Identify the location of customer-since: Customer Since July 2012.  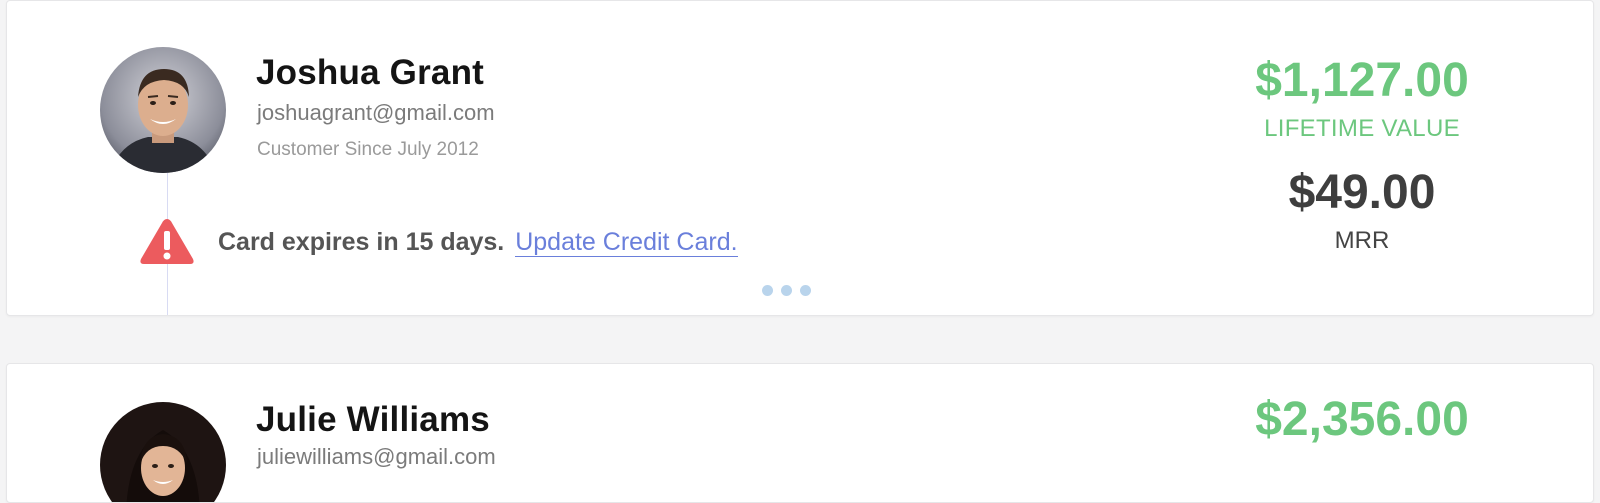
(368, 149).